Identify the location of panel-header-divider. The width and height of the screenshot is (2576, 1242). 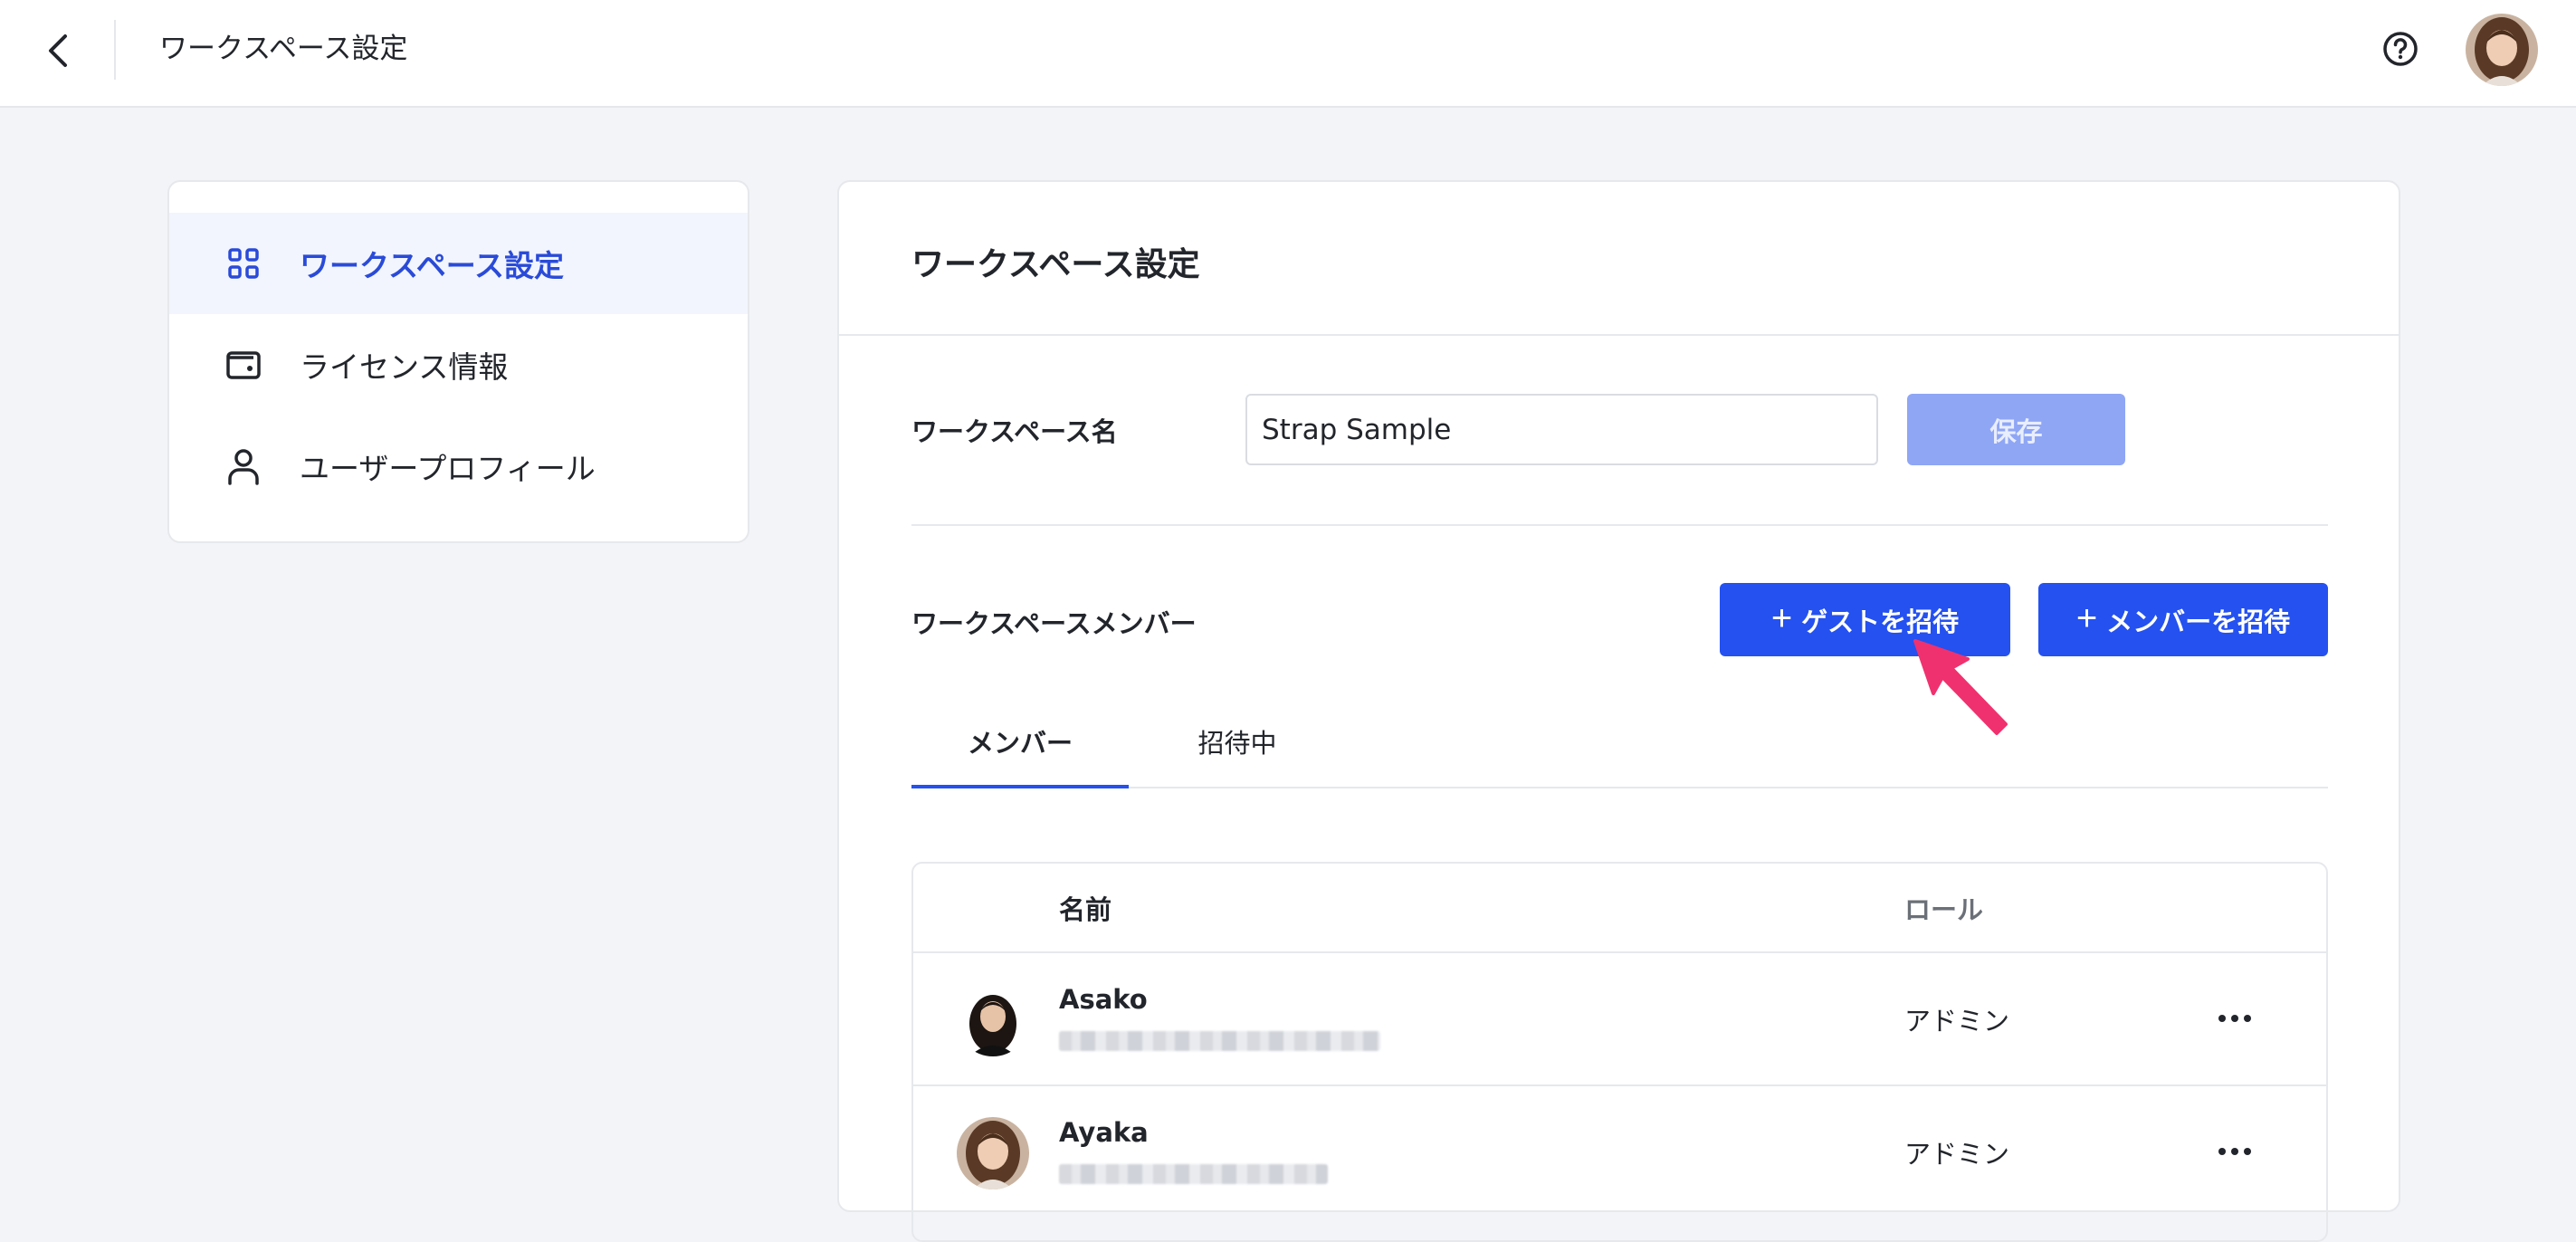
(1619, 335).